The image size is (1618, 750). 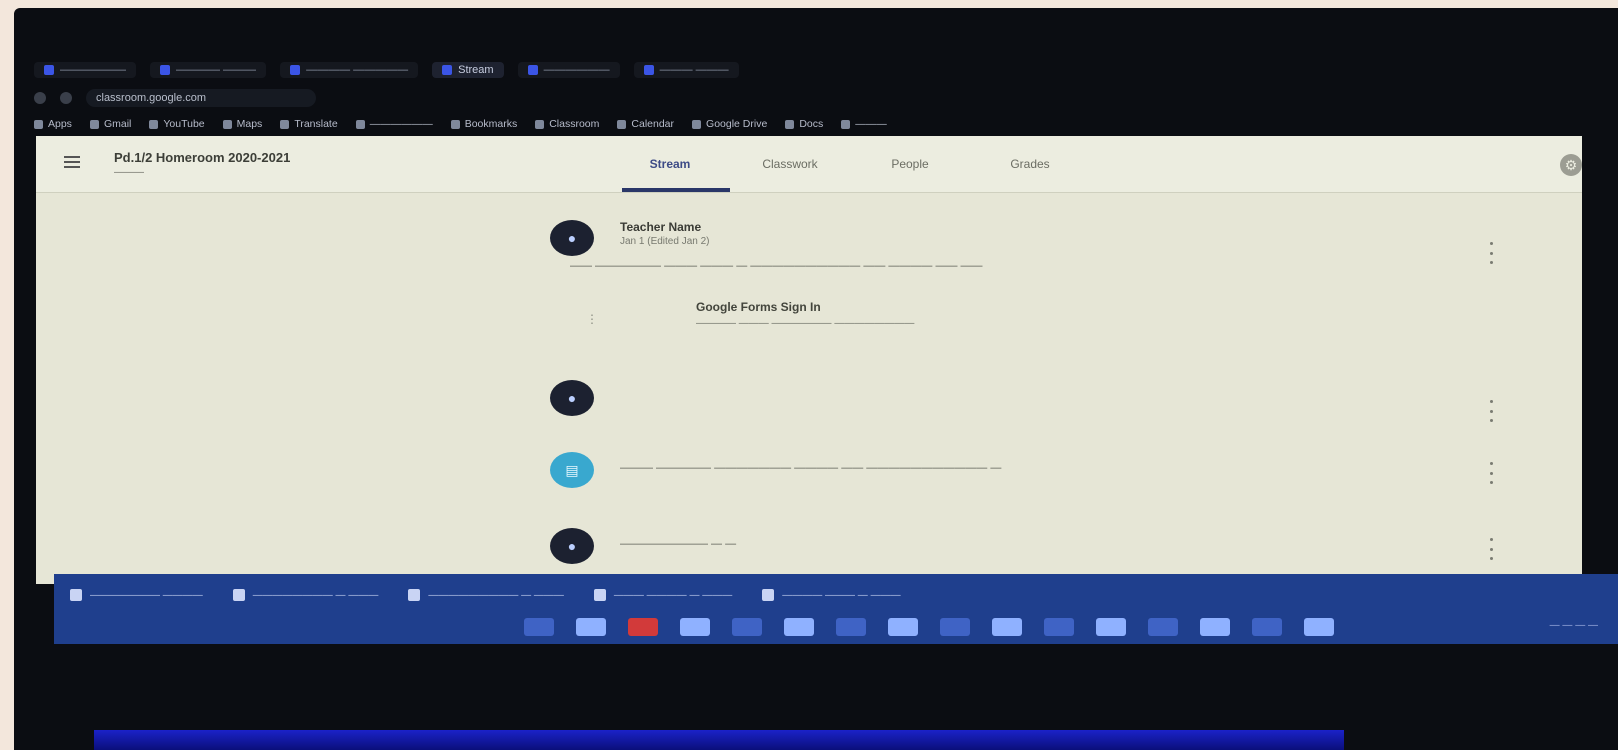 I want to click on bookmark-item: ———, so click(x=864, y=124).